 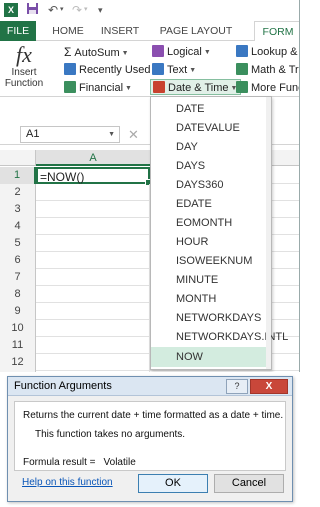 What do you see at coordinates (120, 31) in the screenshot?
I see `tab-insert: INSERT` at bounding box center [120, 31].